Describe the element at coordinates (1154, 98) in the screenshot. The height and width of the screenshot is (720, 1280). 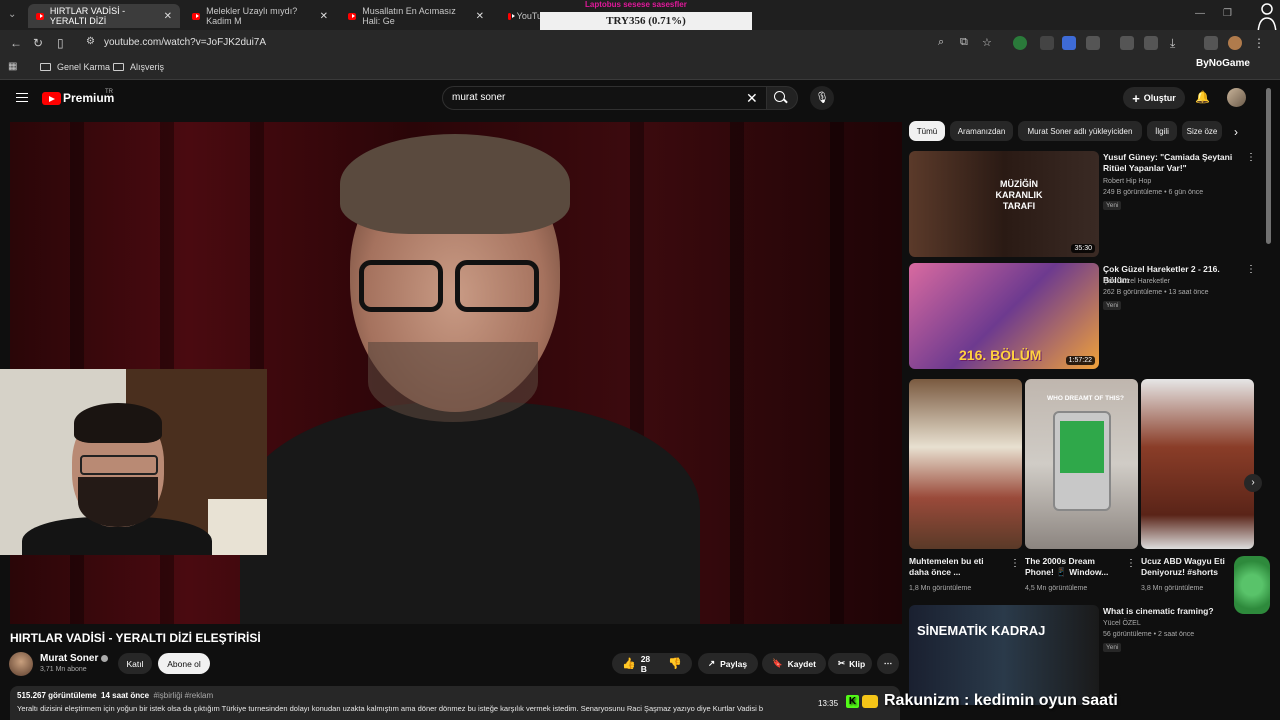
I see `create-button: + Oluştur` at that location.